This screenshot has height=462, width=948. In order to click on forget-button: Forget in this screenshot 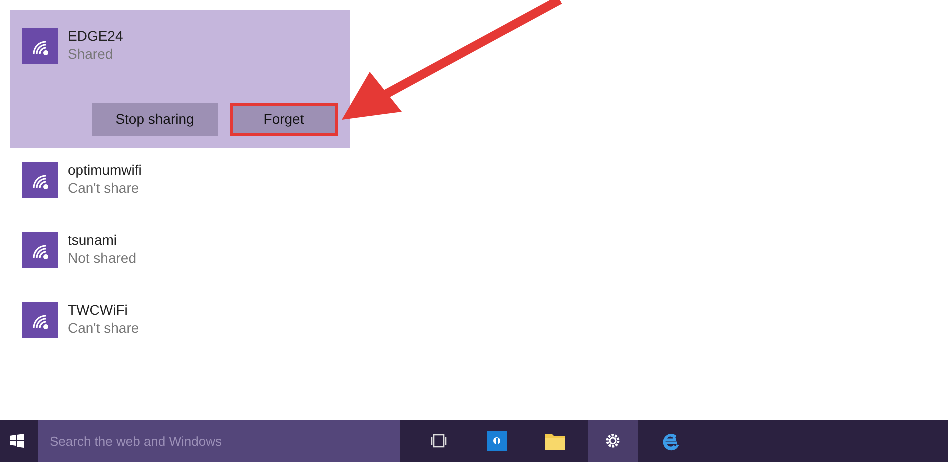, I will do `click(284, 119)`.